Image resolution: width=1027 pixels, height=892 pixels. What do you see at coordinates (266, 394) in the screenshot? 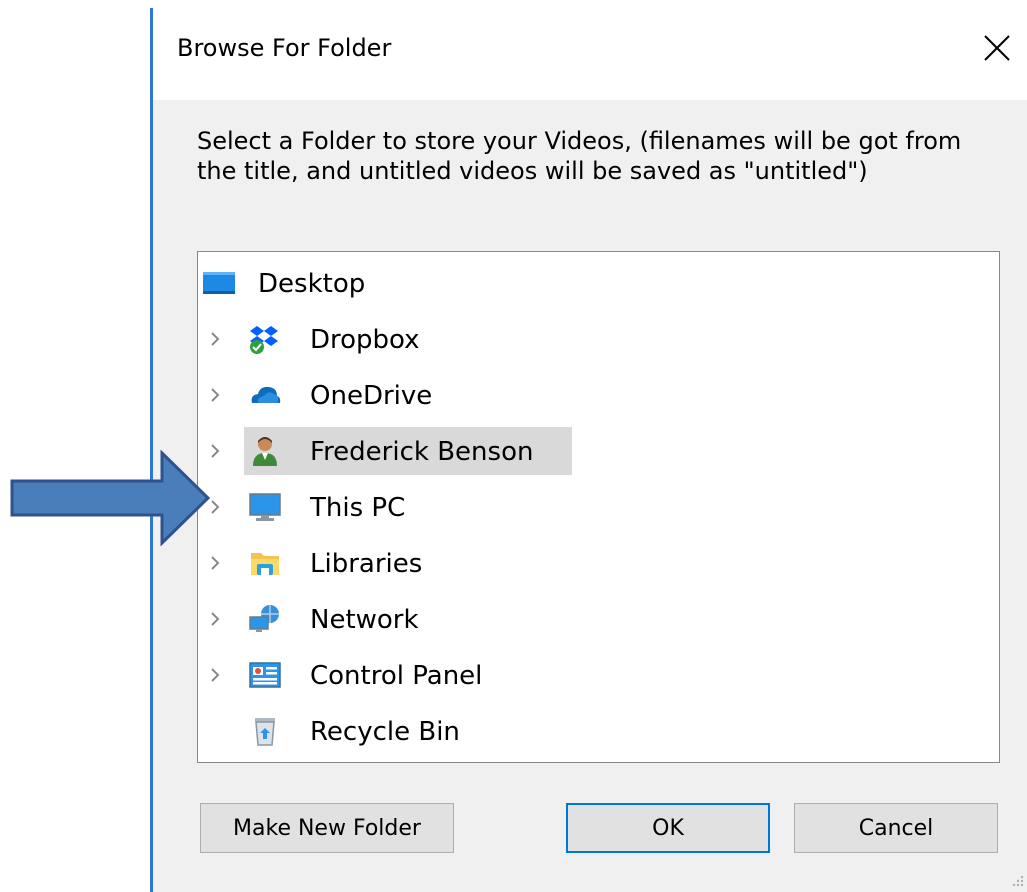
I see `onedrive-icon` at bounding box center [266, 394].